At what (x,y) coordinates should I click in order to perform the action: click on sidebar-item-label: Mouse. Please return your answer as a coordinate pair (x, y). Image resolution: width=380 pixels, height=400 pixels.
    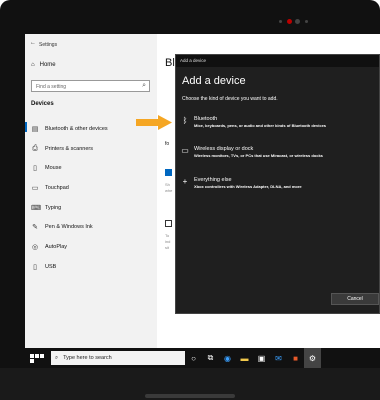
    Looking at the image, I should click on (53, 168).